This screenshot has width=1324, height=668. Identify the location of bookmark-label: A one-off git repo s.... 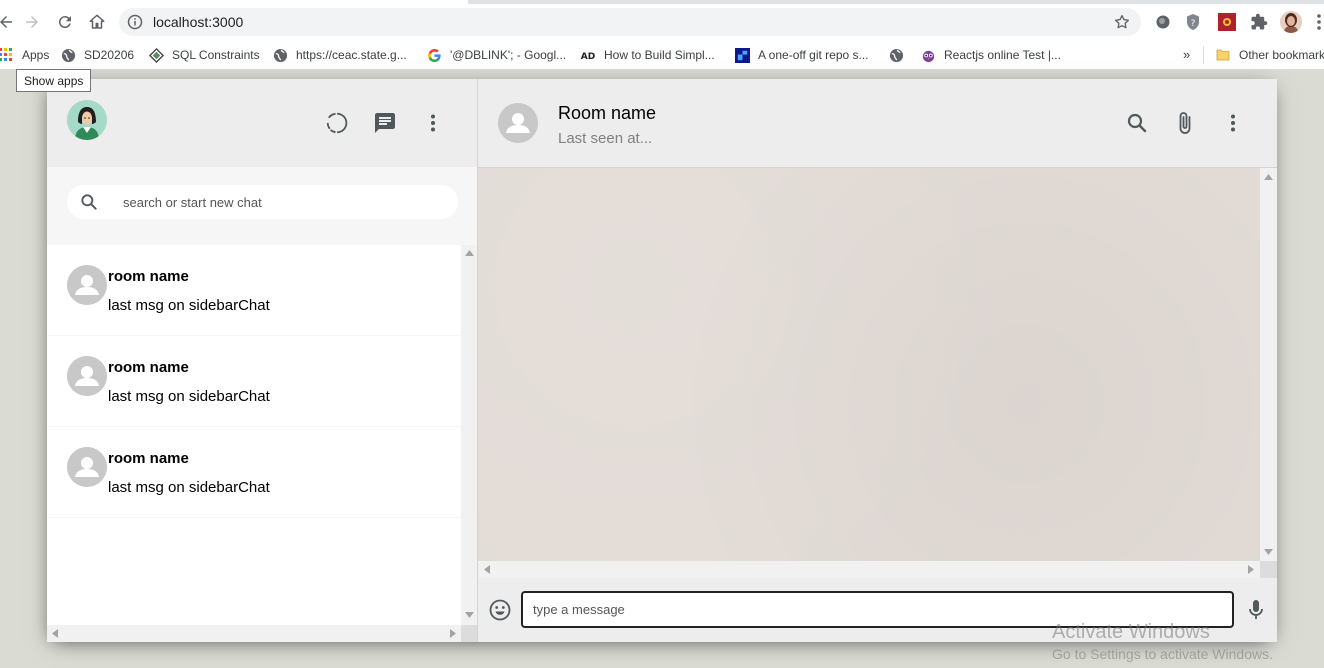
(813, 55).